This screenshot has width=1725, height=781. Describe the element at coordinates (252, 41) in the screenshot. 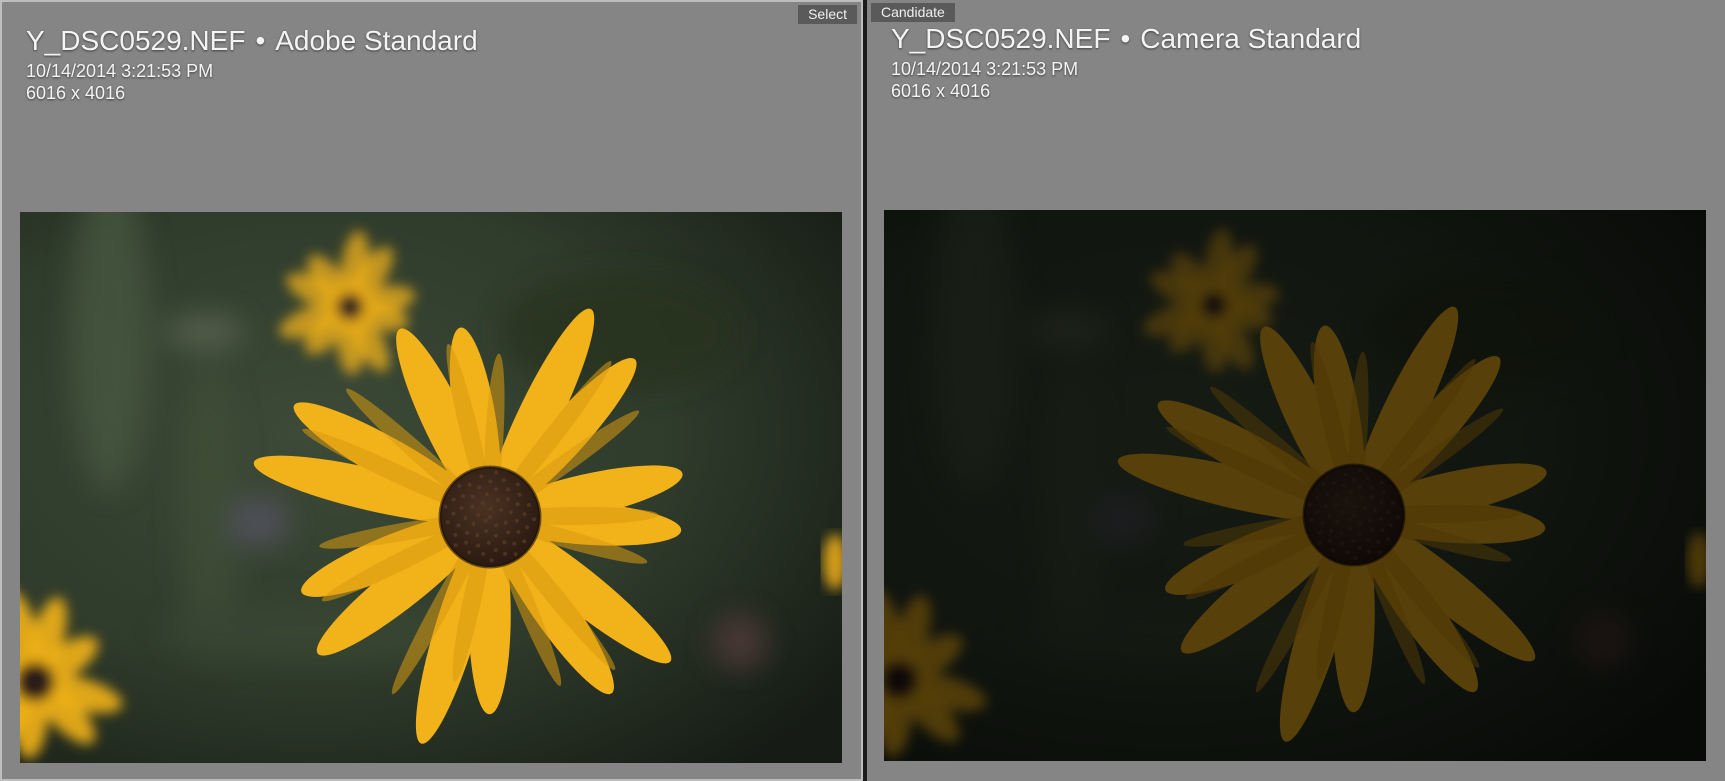

I see `select-title: Y_DSC0529.NEF • Adobe Standard` at that location.